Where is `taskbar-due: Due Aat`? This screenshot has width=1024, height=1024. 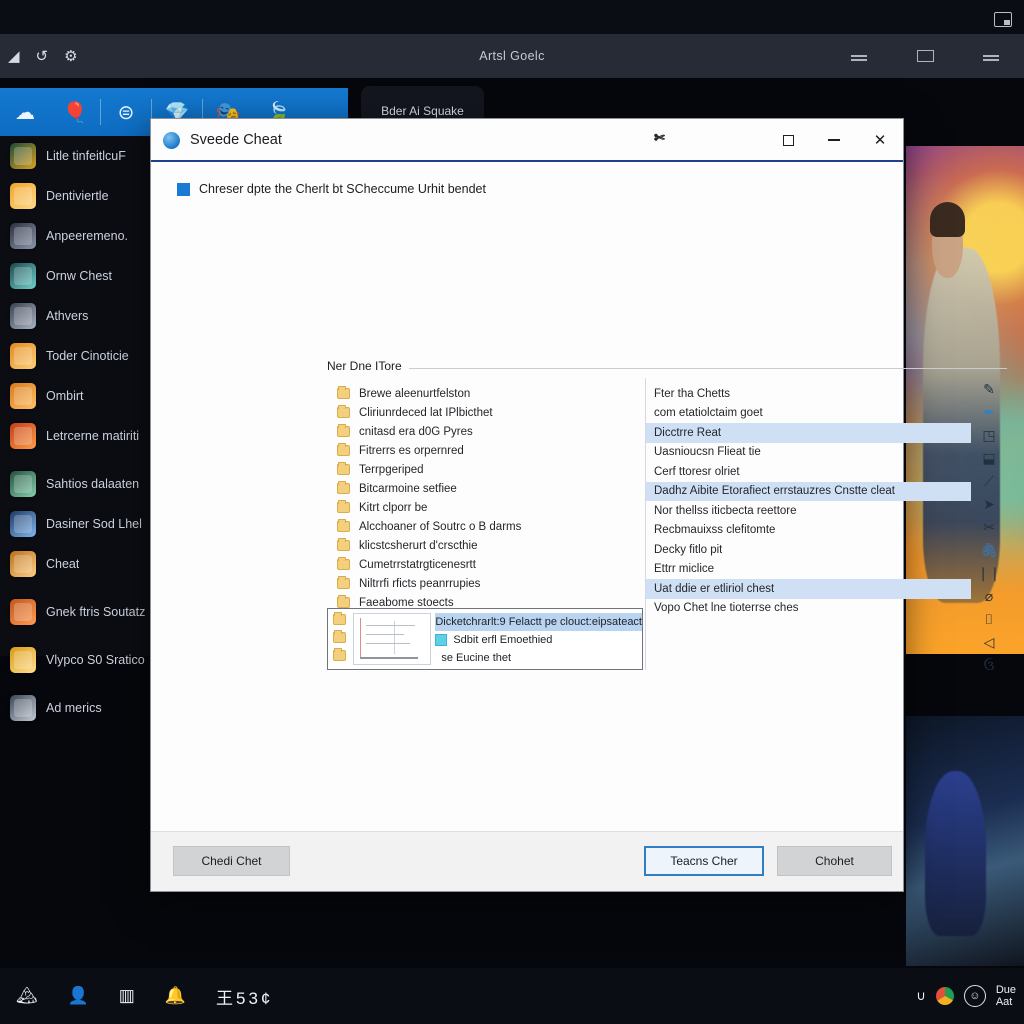
taskbar-due: Due Aat is located at coordinates (1006, 996).